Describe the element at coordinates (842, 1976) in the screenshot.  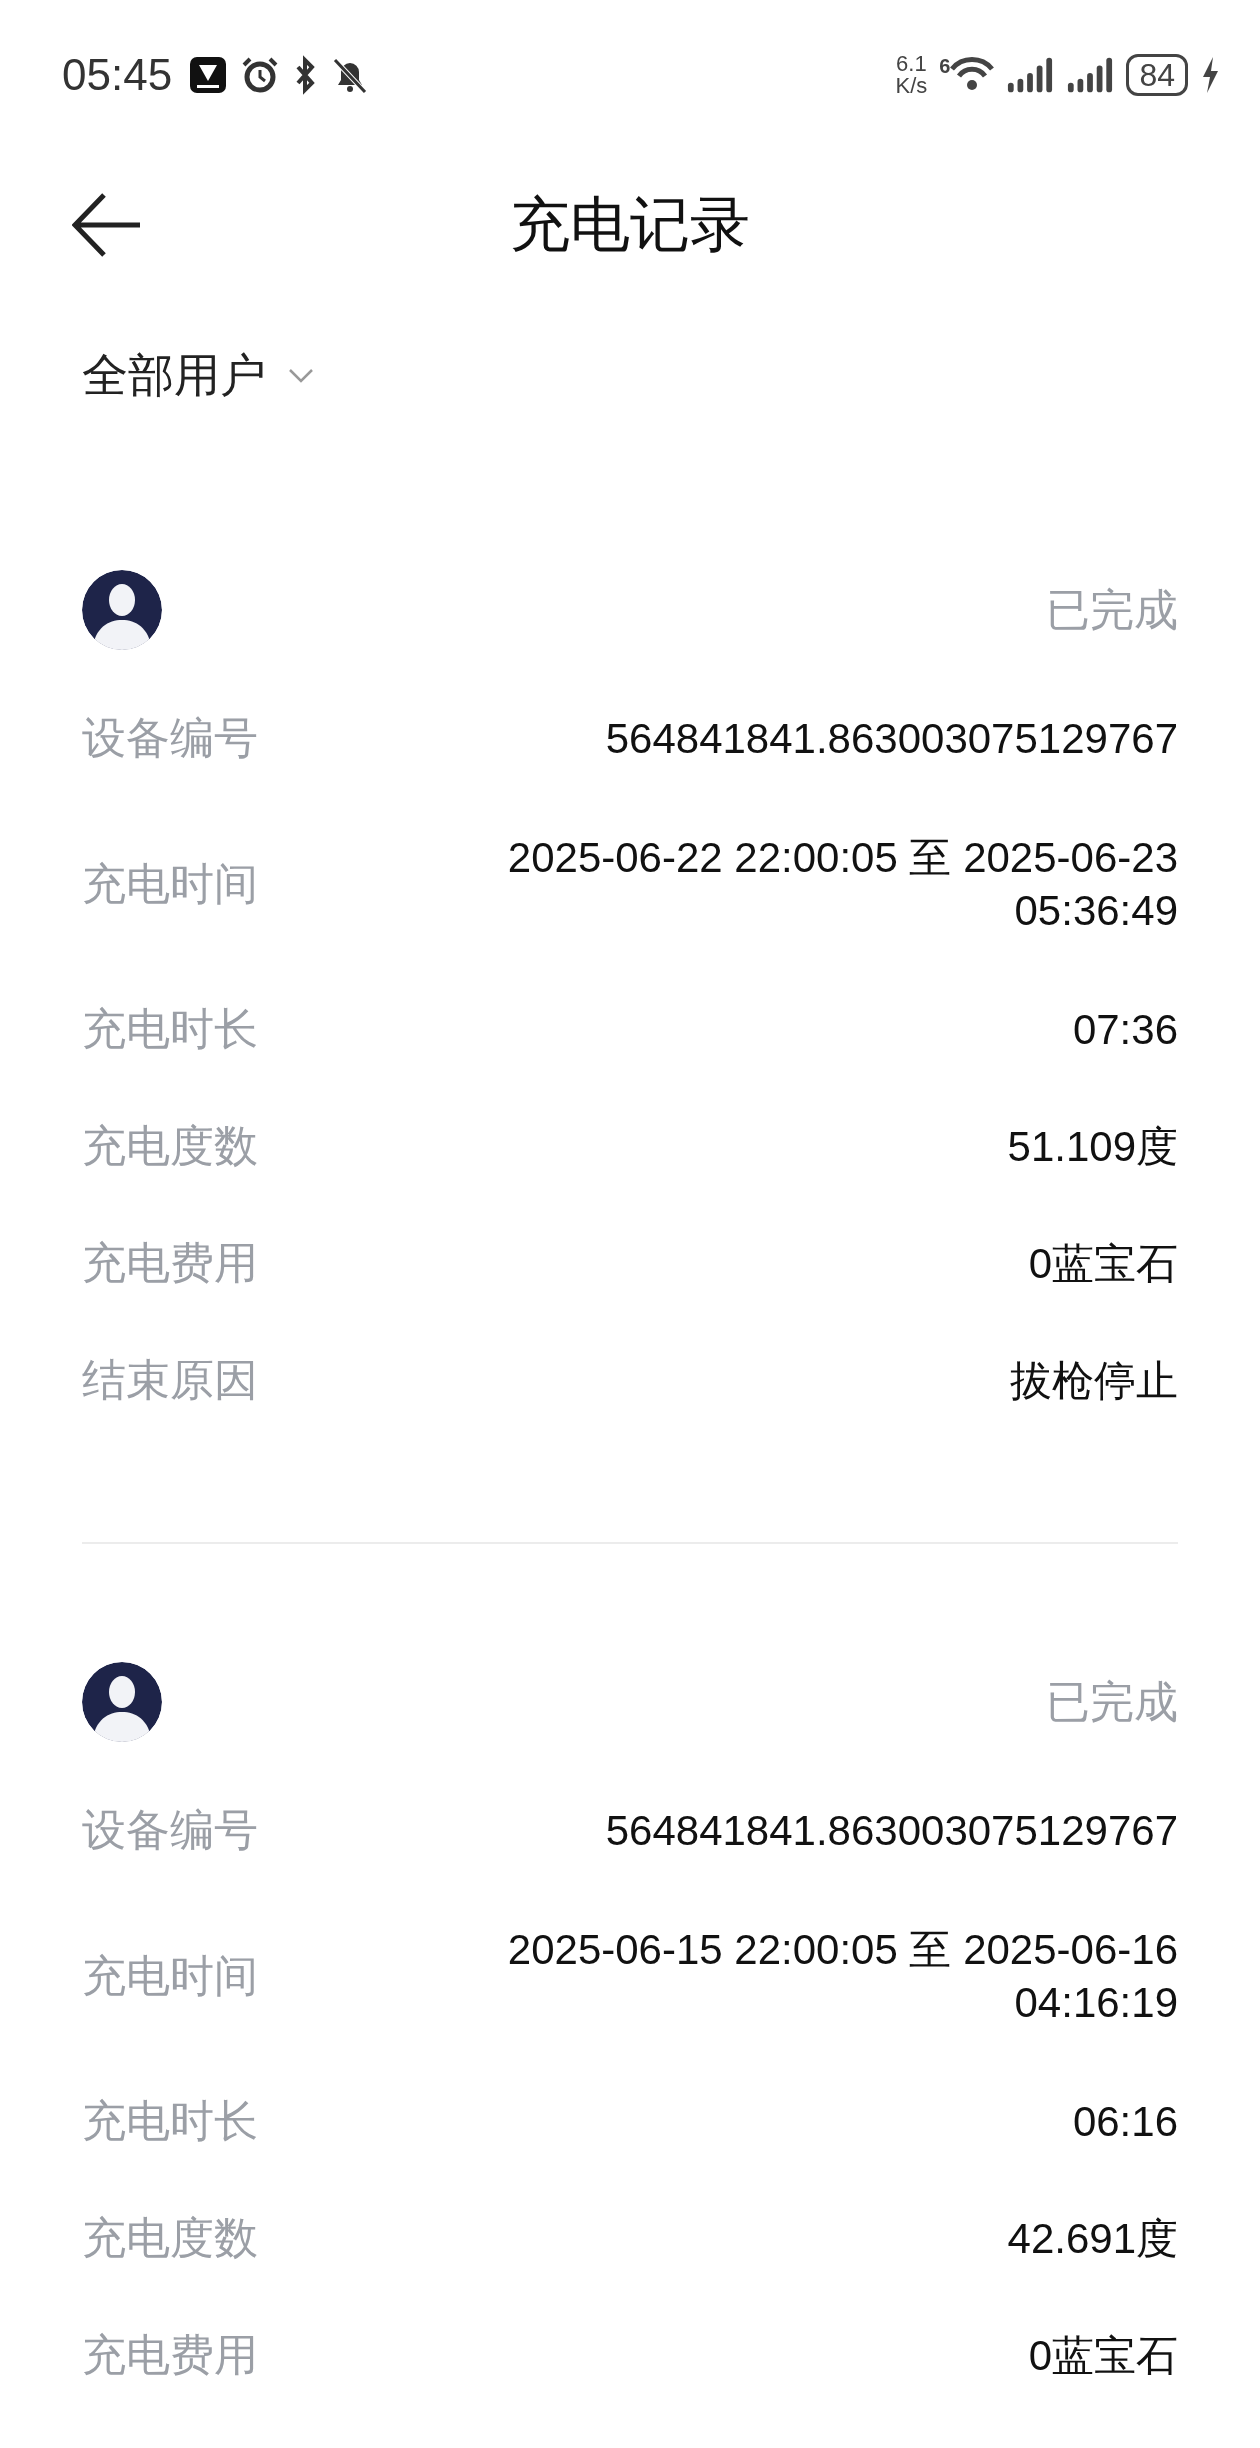
I see `field-value: 2025-06-15 22:00:05 至 2025-06-16 04:16:19` at that location.